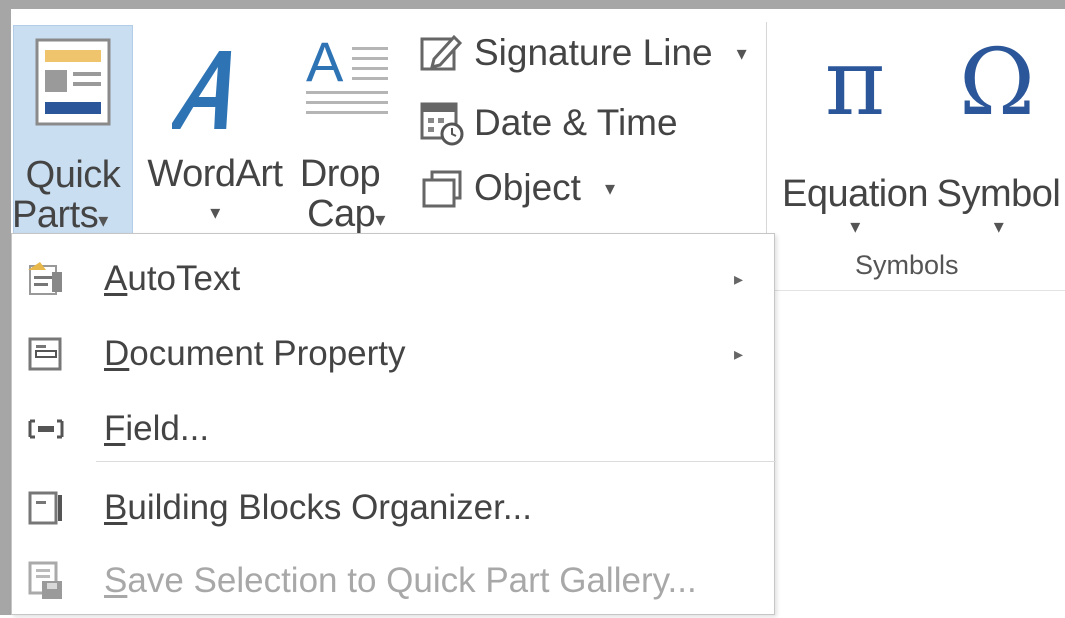 This screenshot has height=618, width=1065. I want to click on drop-cap-label-line1: Drop, so click(340, 174).